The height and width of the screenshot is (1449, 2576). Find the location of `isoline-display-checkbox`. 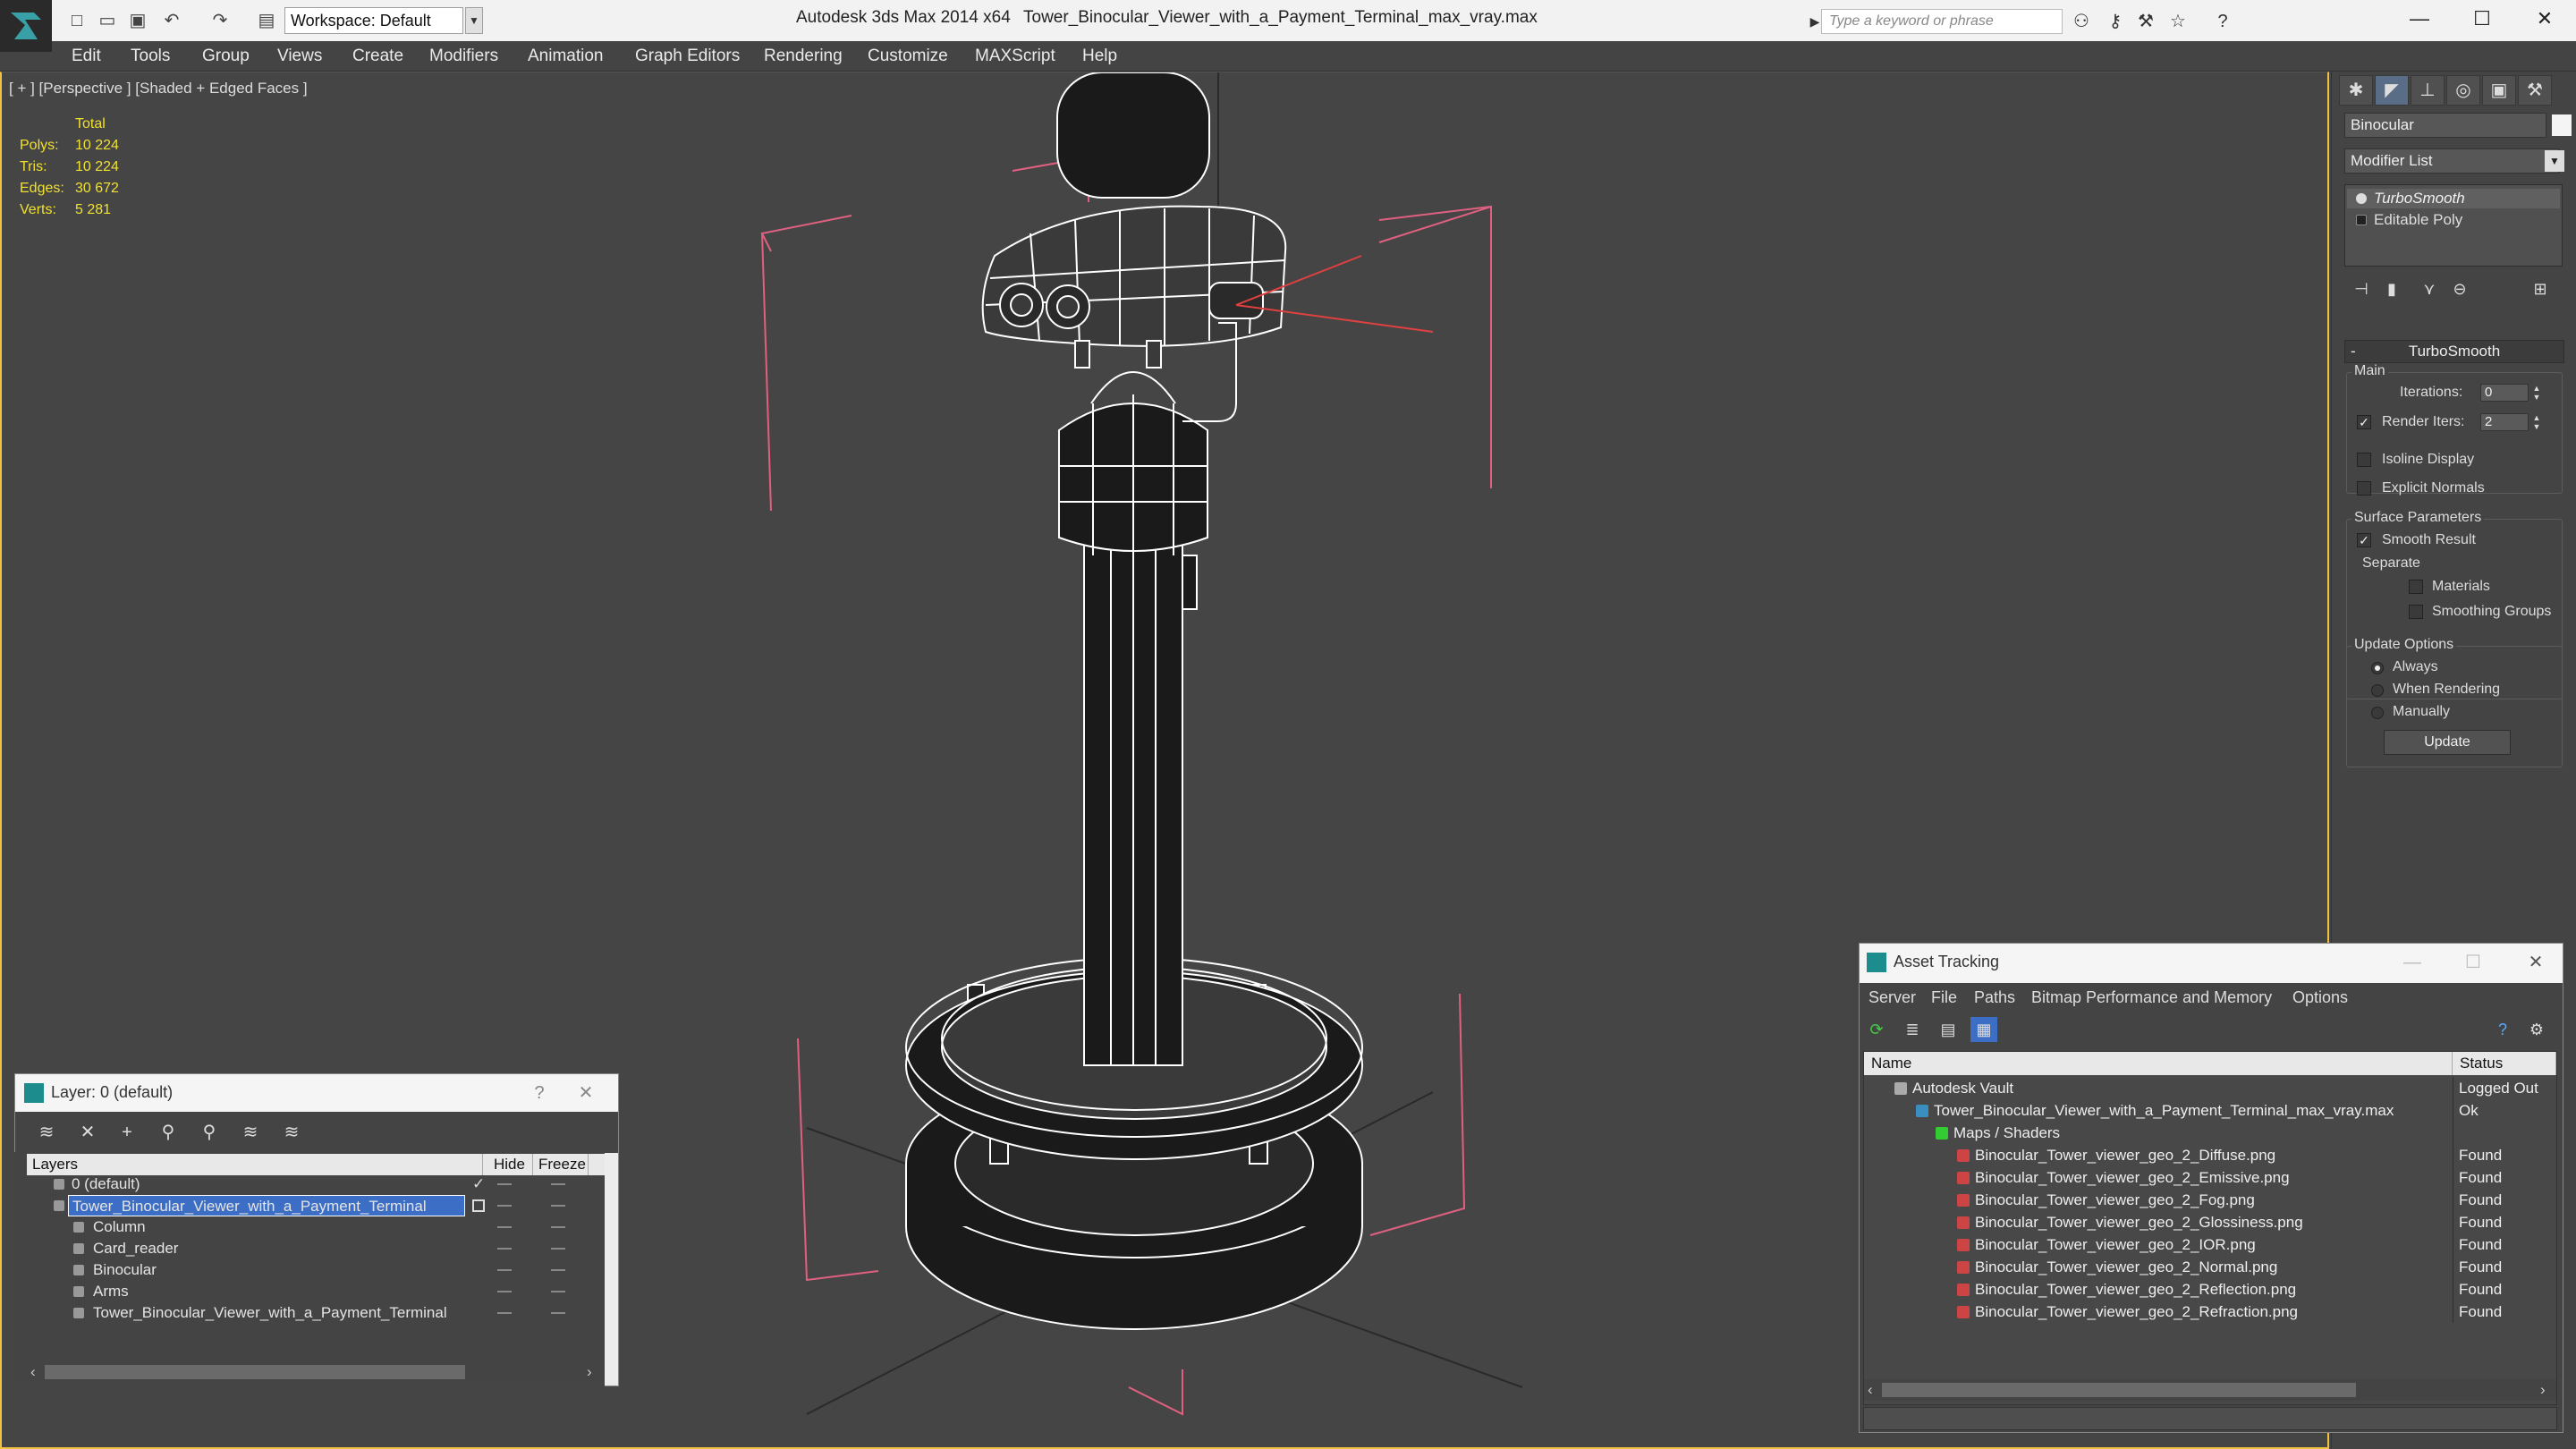

isoline-display-checkbox is located at coordinates (2364, 460).